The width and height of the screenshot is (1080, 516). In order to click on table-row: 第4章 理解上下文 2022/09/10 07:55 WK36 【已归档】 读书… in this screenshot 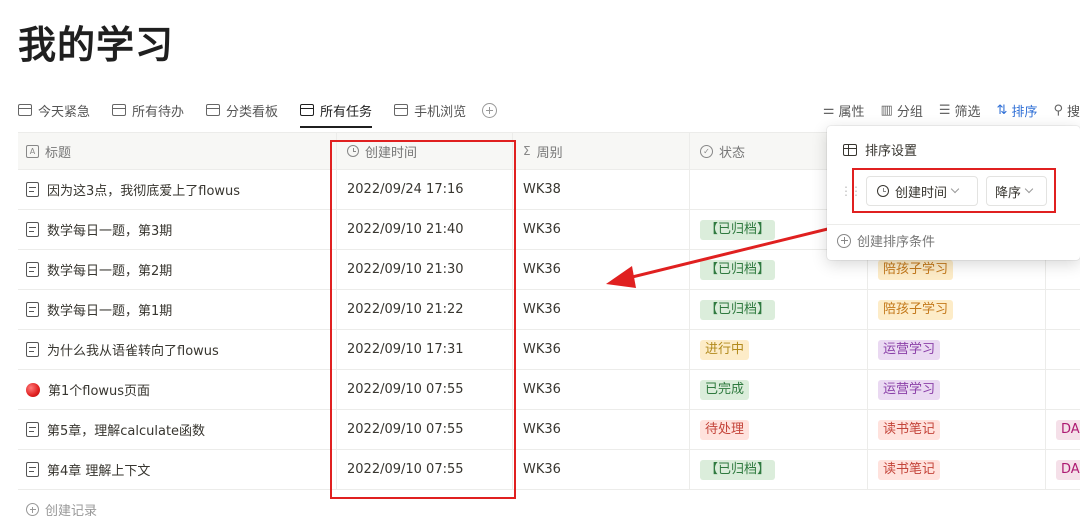, I will do `click(549, 470)`.